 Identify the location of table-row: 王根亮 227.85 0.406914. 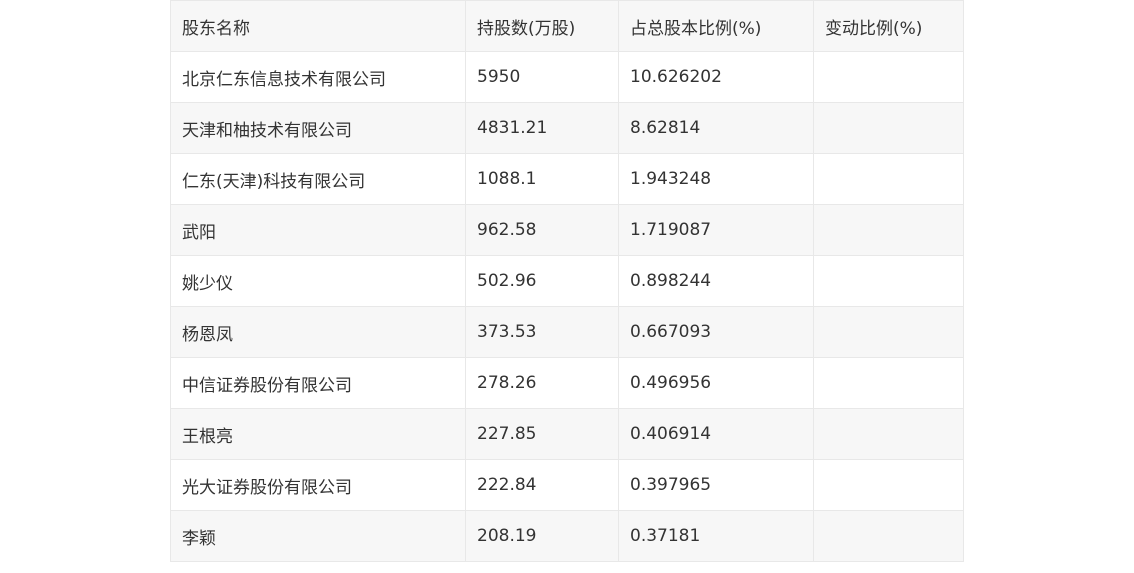
(567, 434).